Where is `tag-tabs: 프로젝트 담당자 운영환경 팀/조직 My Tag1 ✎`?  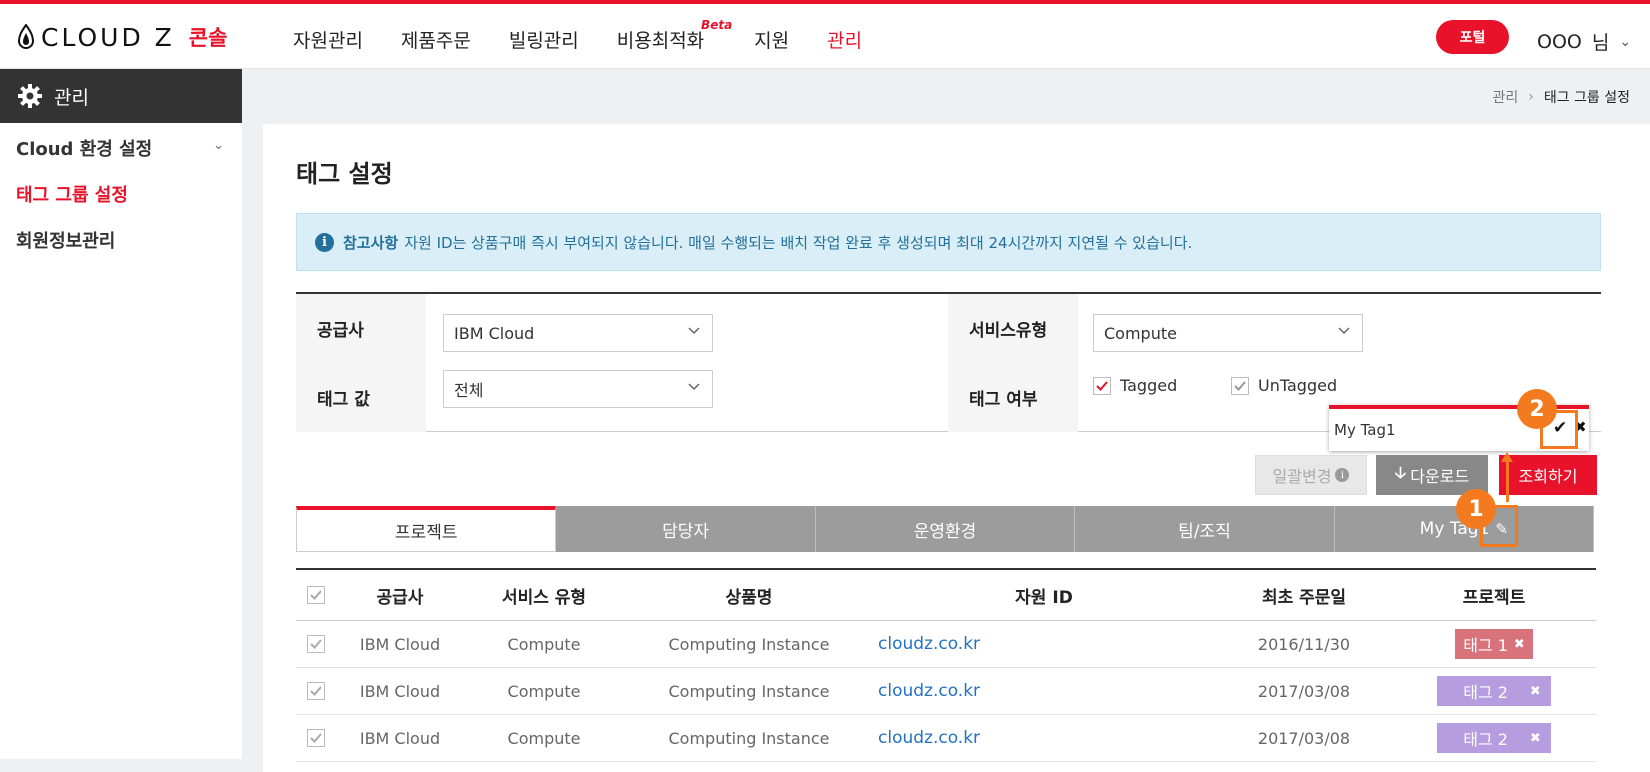 tag-tabs: 프로젝트 담당자 운영환경 팀/조직 My Tag1 ✎ is located at coordinates (945, 529).